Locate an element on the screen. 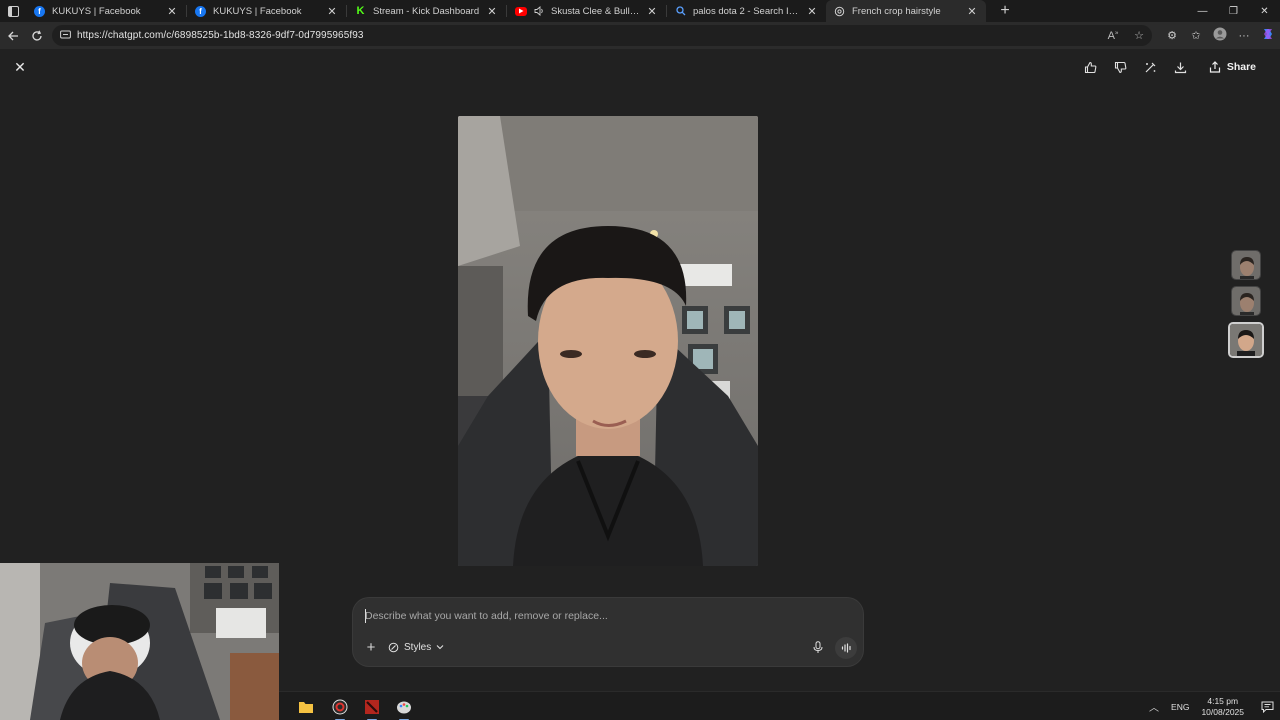 This screenshot has width=1280, height=720. download-icon is located at coordinates (1181, 67).